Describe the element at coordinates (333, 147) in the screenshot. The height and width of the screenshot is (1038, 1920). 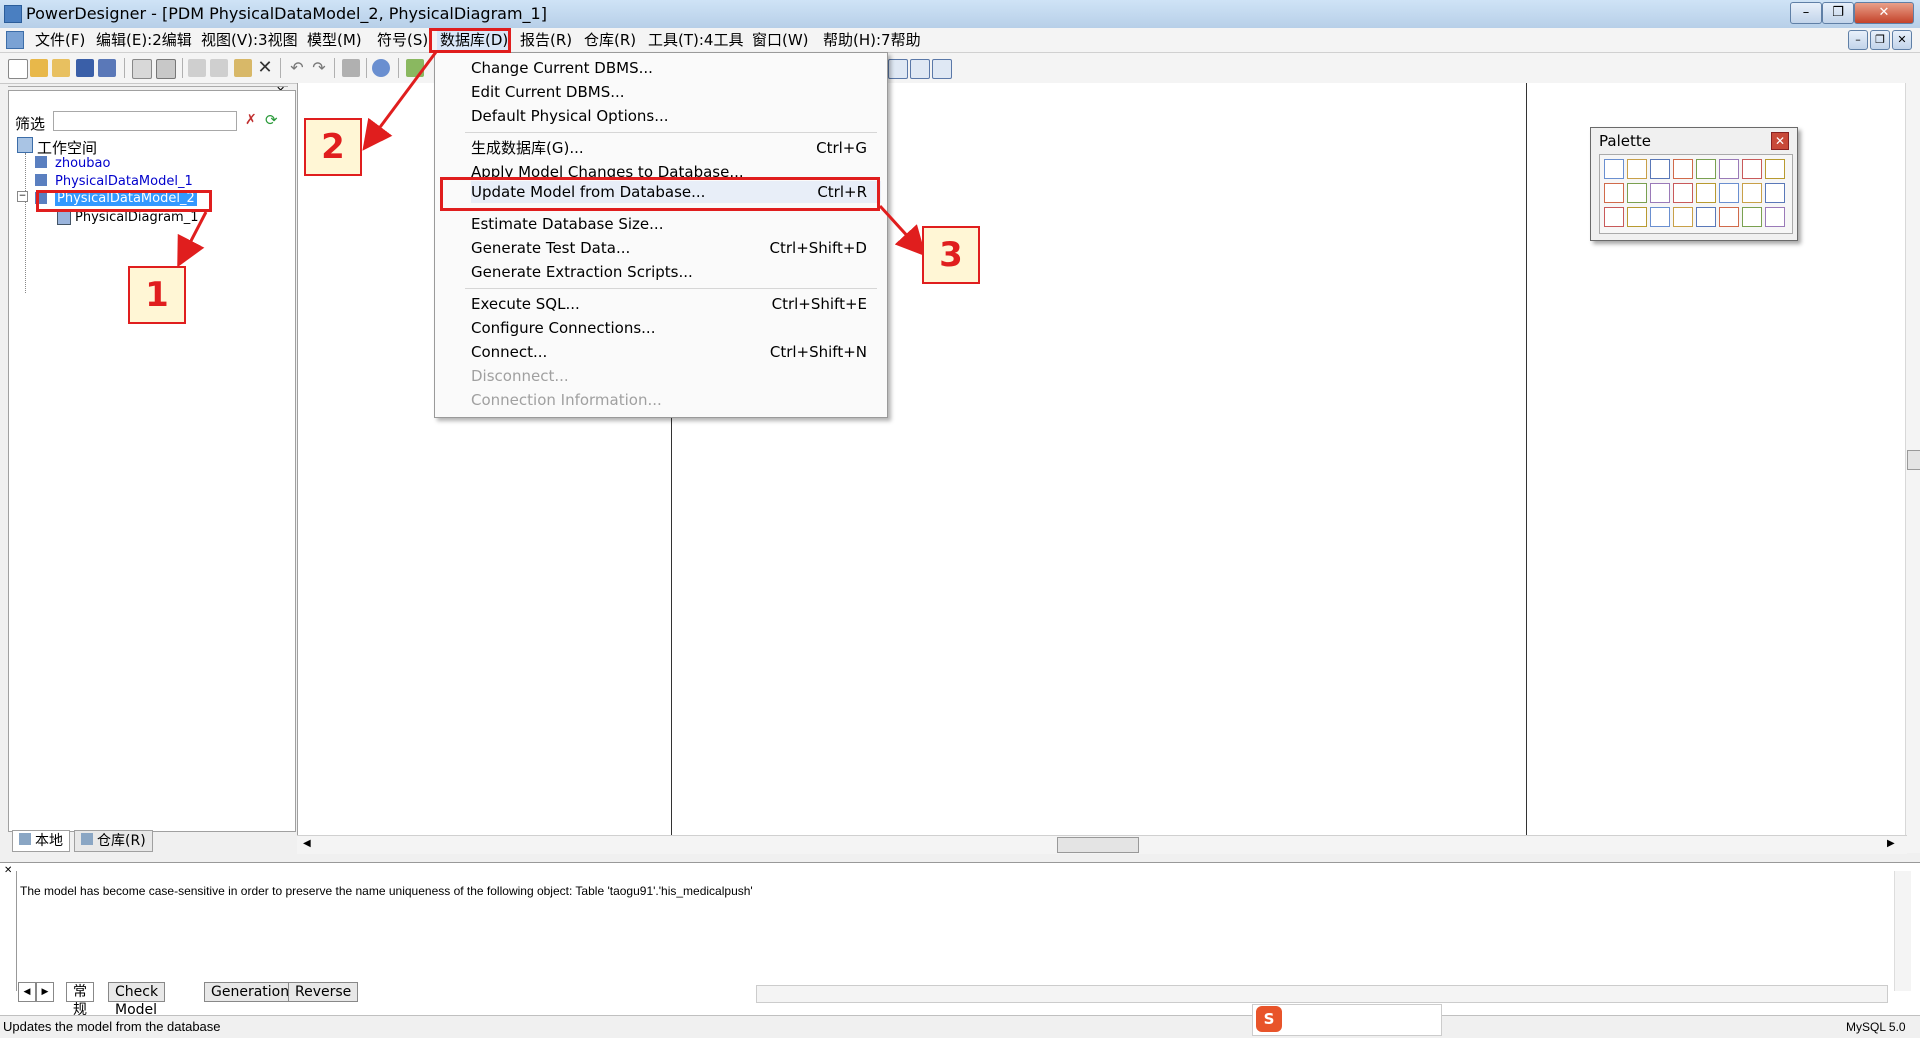
I see `annotation-label-2: 2` at that location.